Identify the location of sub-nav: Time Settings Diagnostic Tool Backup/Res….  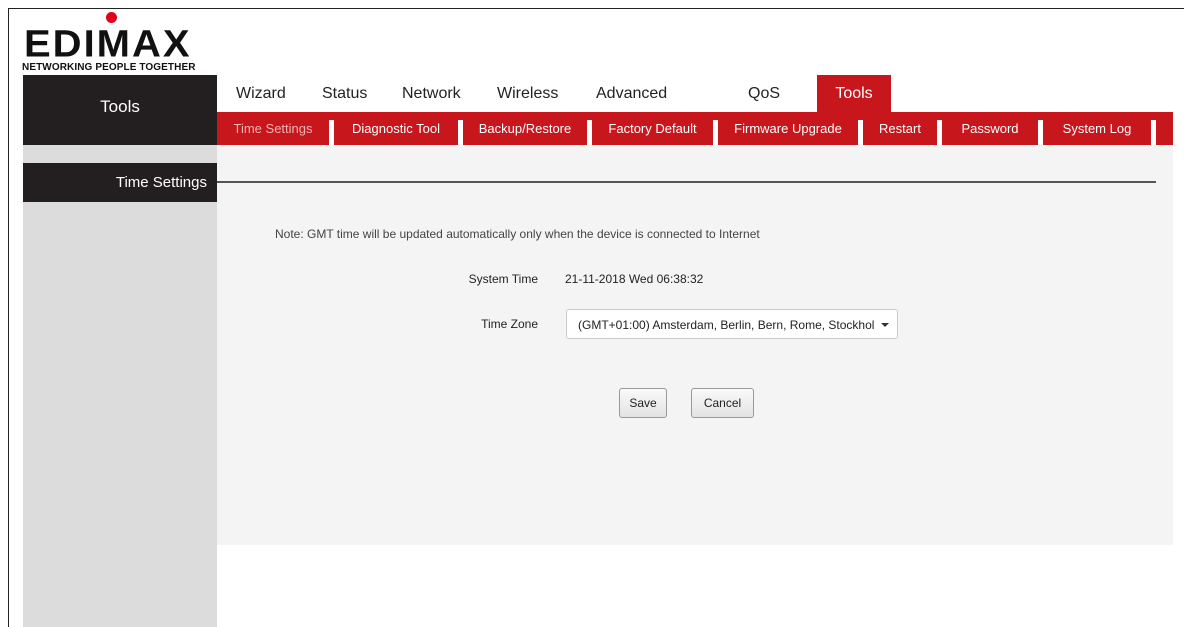
(695, 128).